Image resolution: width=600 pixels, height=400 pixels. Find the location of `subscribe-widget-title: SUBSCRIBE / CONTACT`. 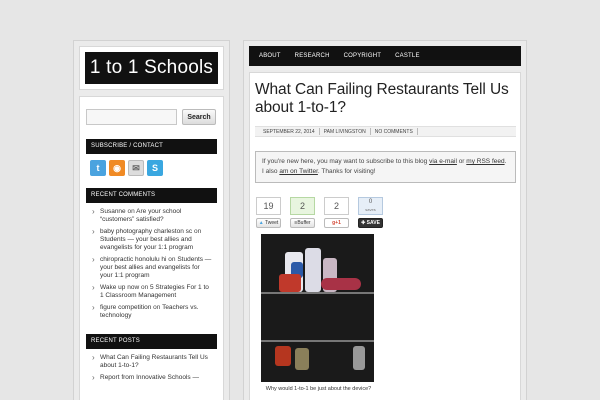

subscribe-widget-title: SUBSCRIBE / CONTACT is located at coordinates (151, 146).